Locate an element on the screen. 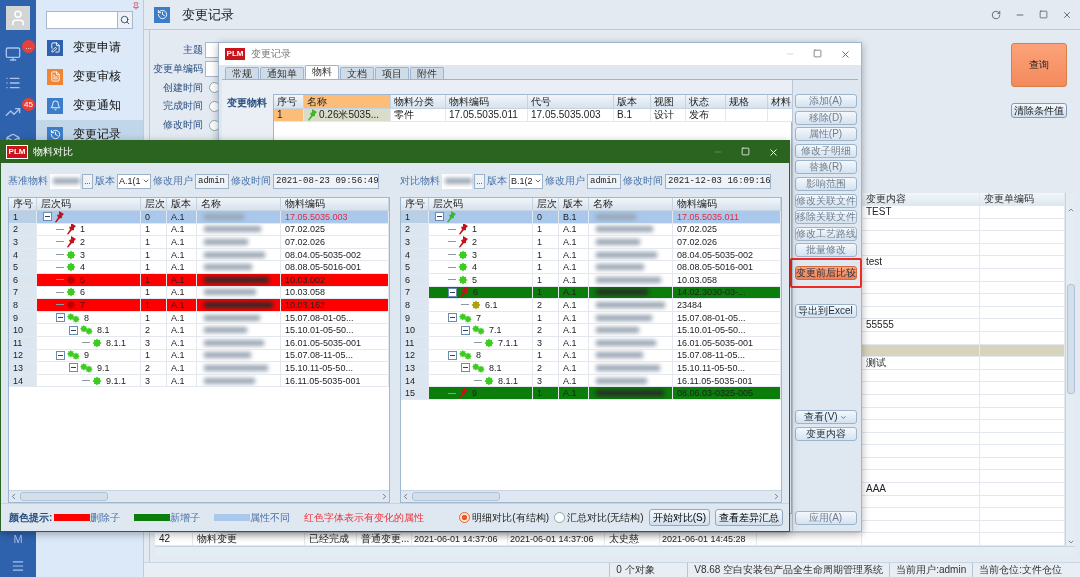  table-cell: 零件 is located at coordinates (418, 115).